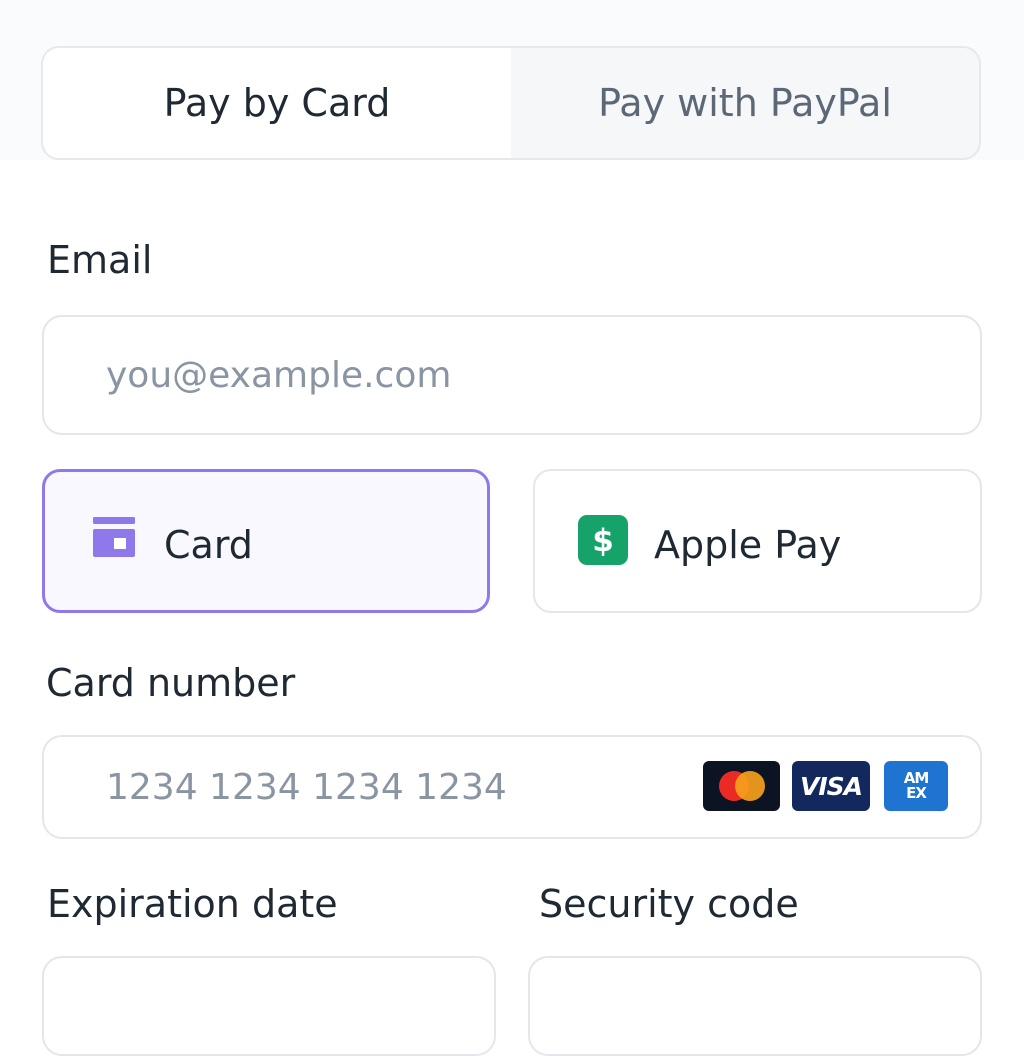 This screenshot has height=1056, width=1024. I want to click on email-field-container, so click(512, 375).